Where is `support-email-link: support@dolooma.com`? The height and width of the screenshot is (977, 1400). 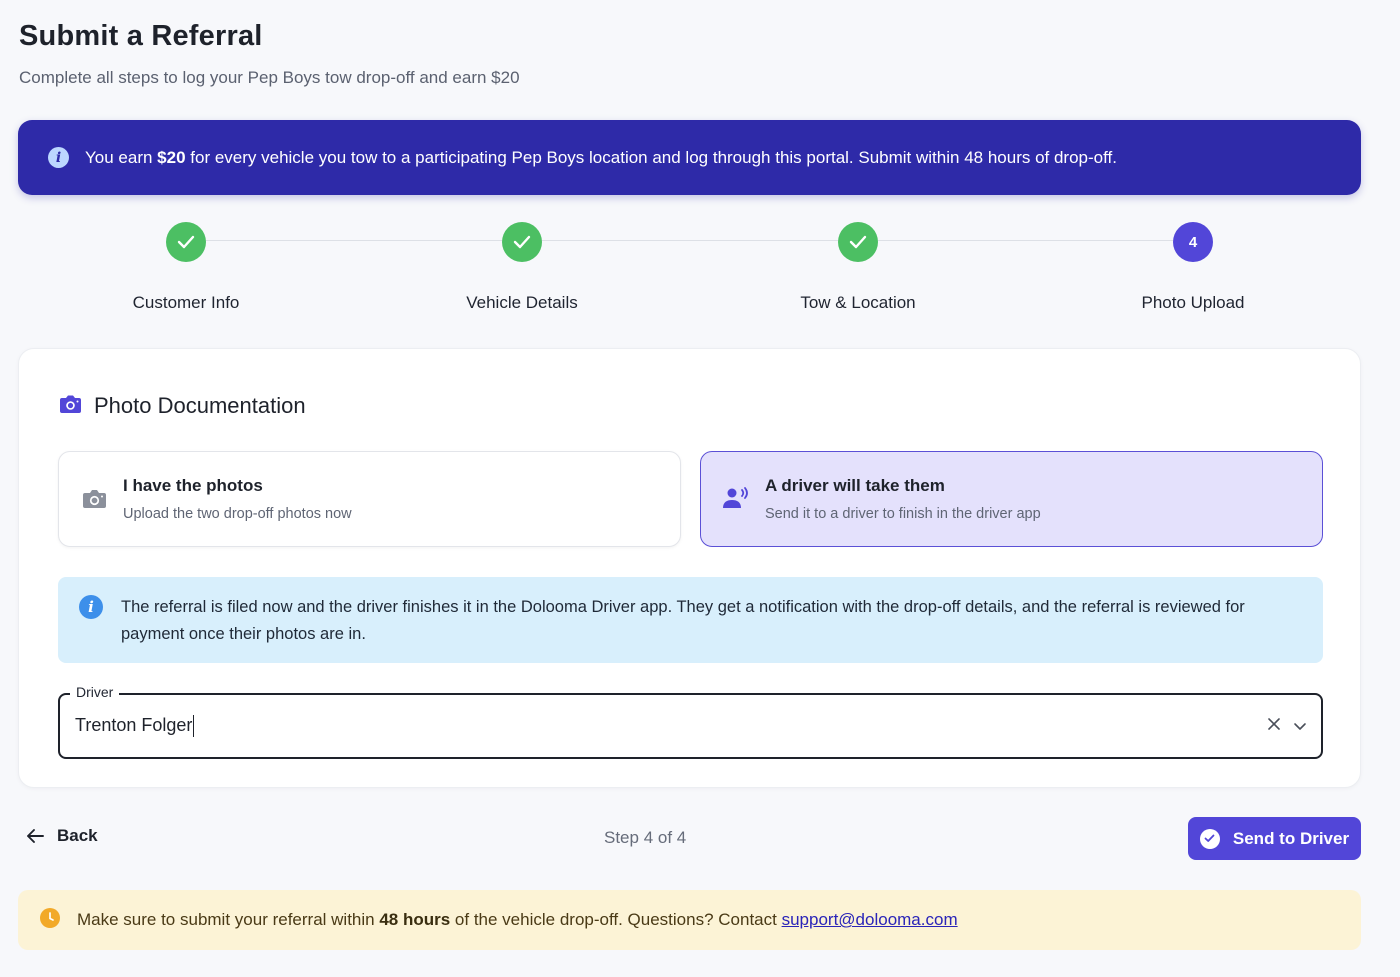 support-email-link: support@dolooma.com is located at coordinates (870, 919).